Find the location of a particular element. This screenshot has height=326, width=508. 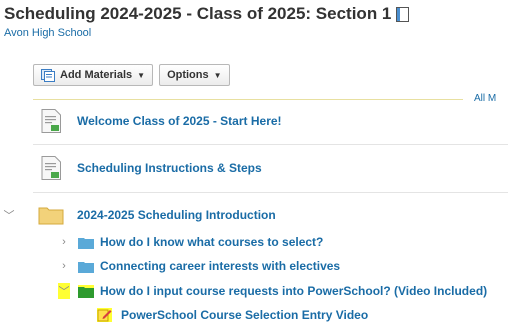

material-link: Welcome Class of 2025 - Start Here! is located at coordinates (179, 121).